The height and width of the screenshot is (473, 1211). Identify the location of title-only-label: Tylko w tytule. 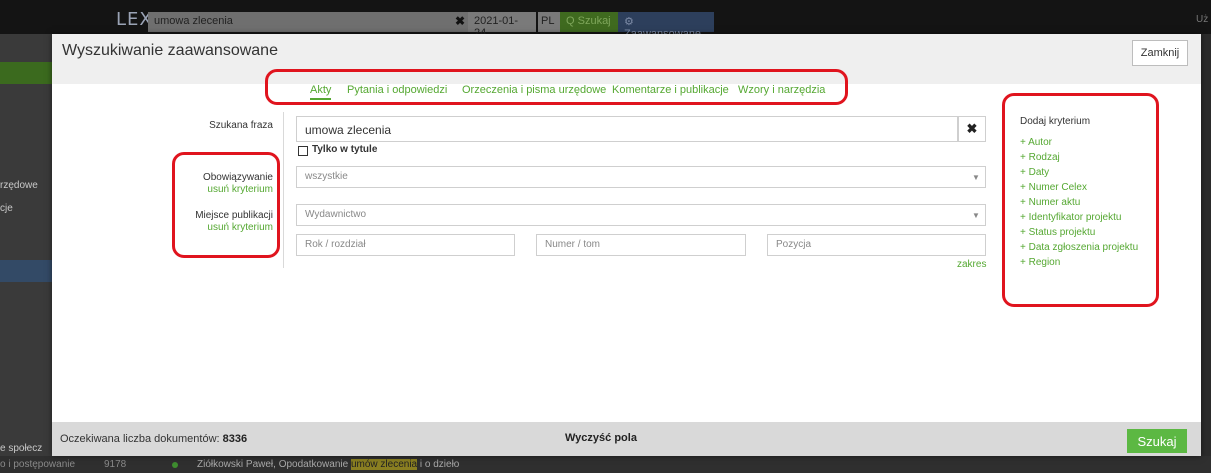
(345, 149).